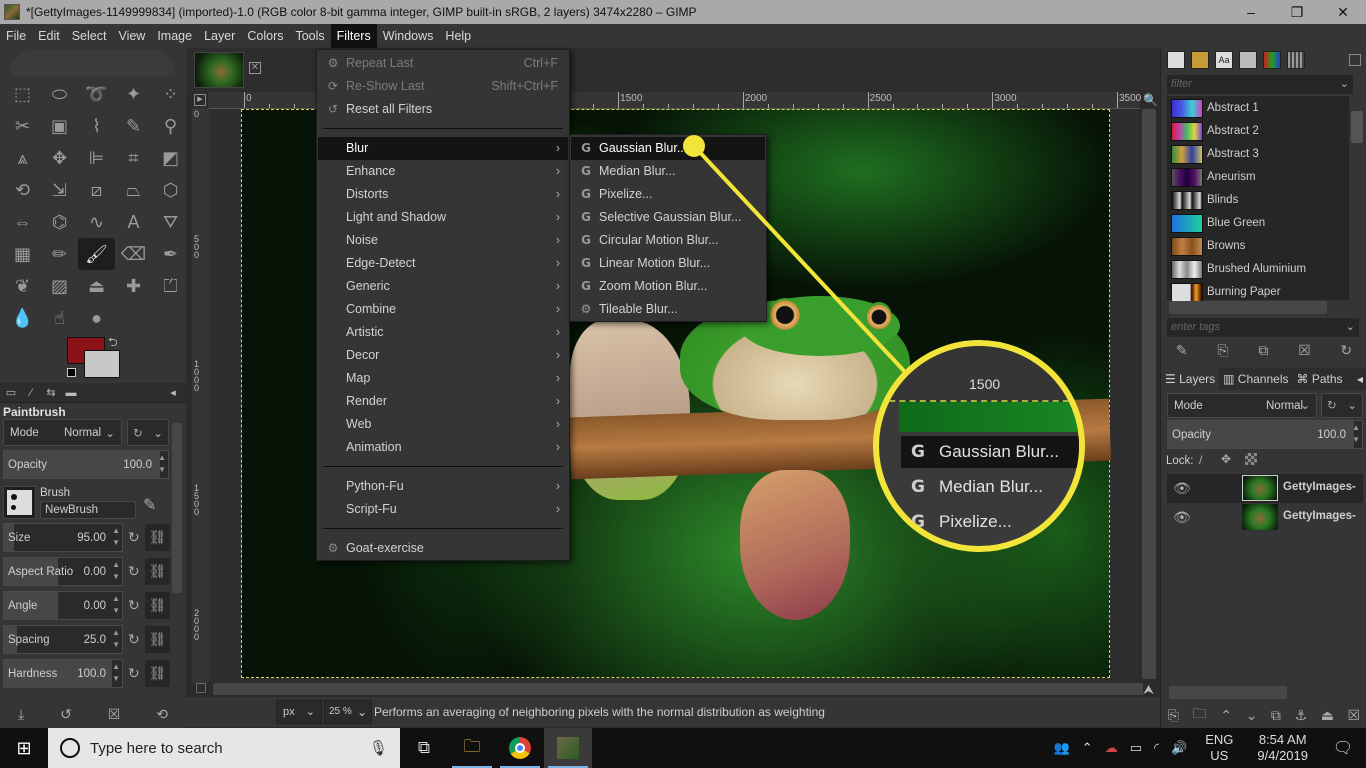 The width and height of the screenshot is (1366, 768). I want to click on perspective-clone-icon: ⏍, so click(170, 286).